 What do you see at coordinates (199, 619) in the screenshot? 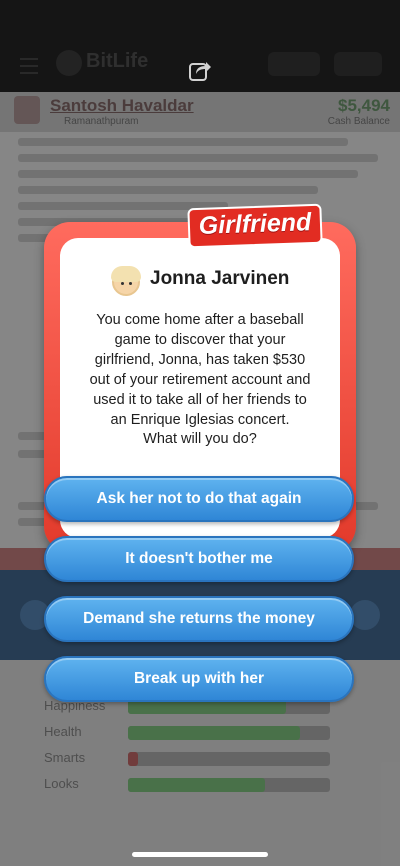
I see `choice-demand-money-button: Demand she returns the money` at bounding box center [199, 619].